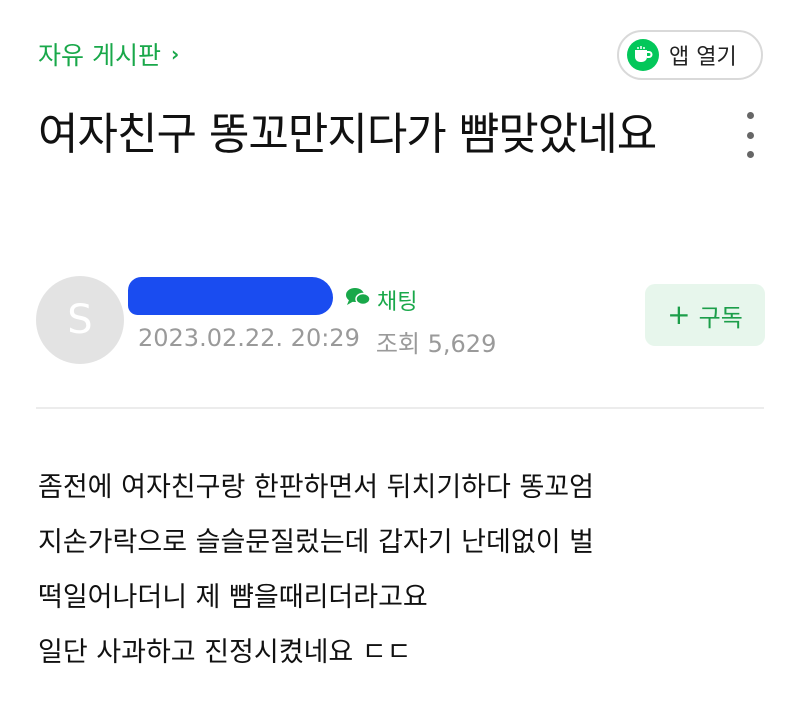 The image size is (800, 726). I want to click on post-meta: 2023.02.22. 20:29 조회 5,629, so click(317, 341).